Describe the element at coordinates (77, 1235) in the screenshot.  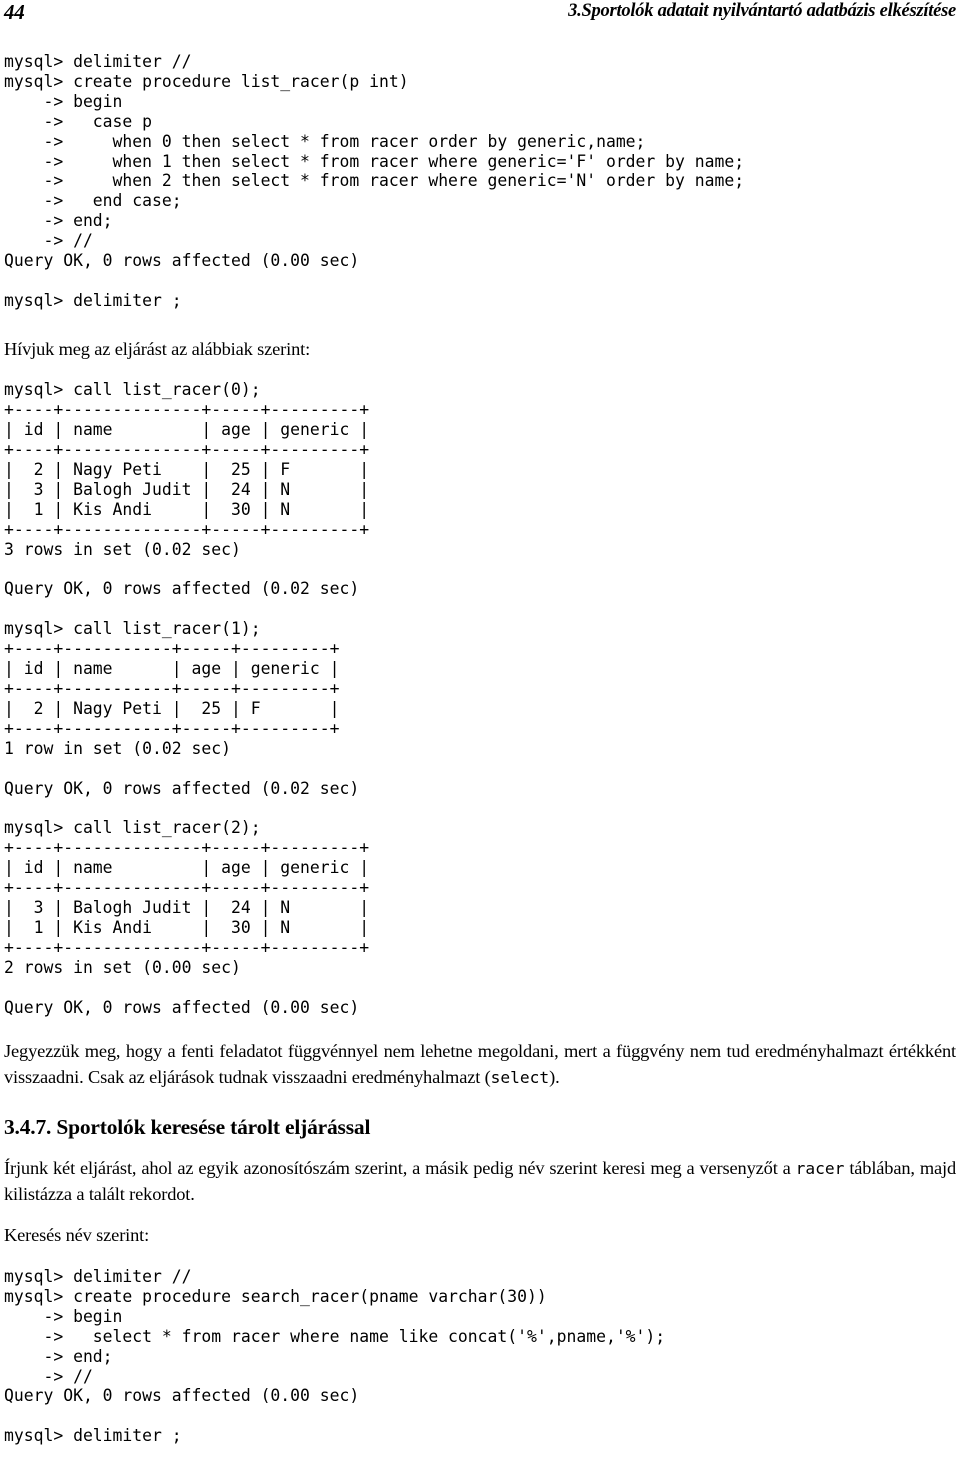
I see `paragraph-search-label: Keresés név szerint:` at that location.